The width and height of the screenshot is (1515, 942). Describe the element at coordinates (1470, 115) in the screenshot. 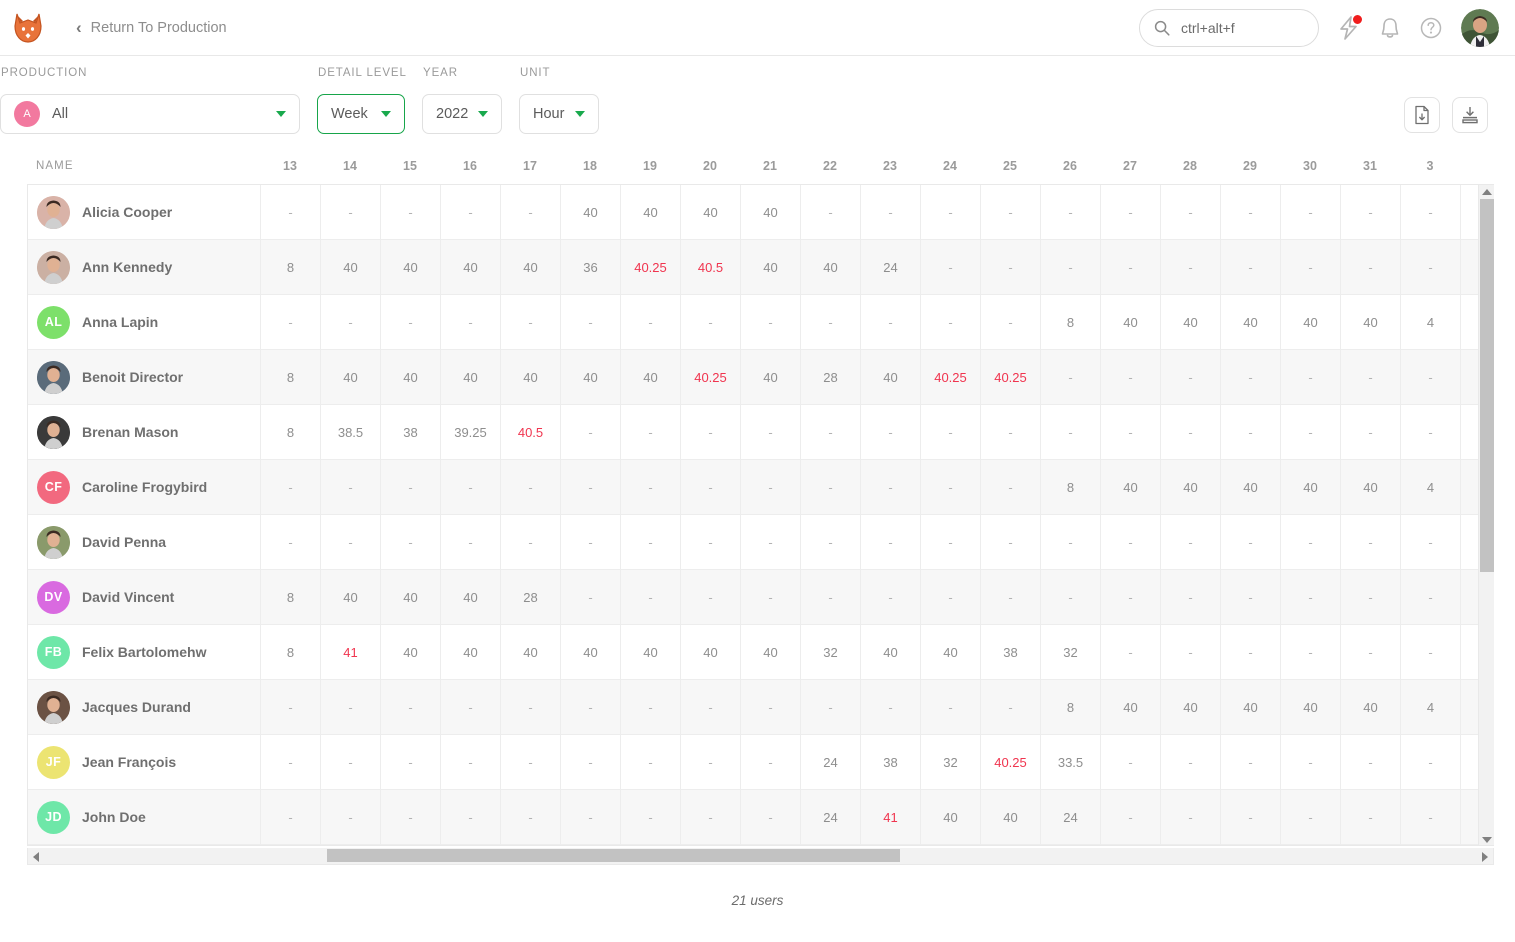

I see `export-import-button` at that location.